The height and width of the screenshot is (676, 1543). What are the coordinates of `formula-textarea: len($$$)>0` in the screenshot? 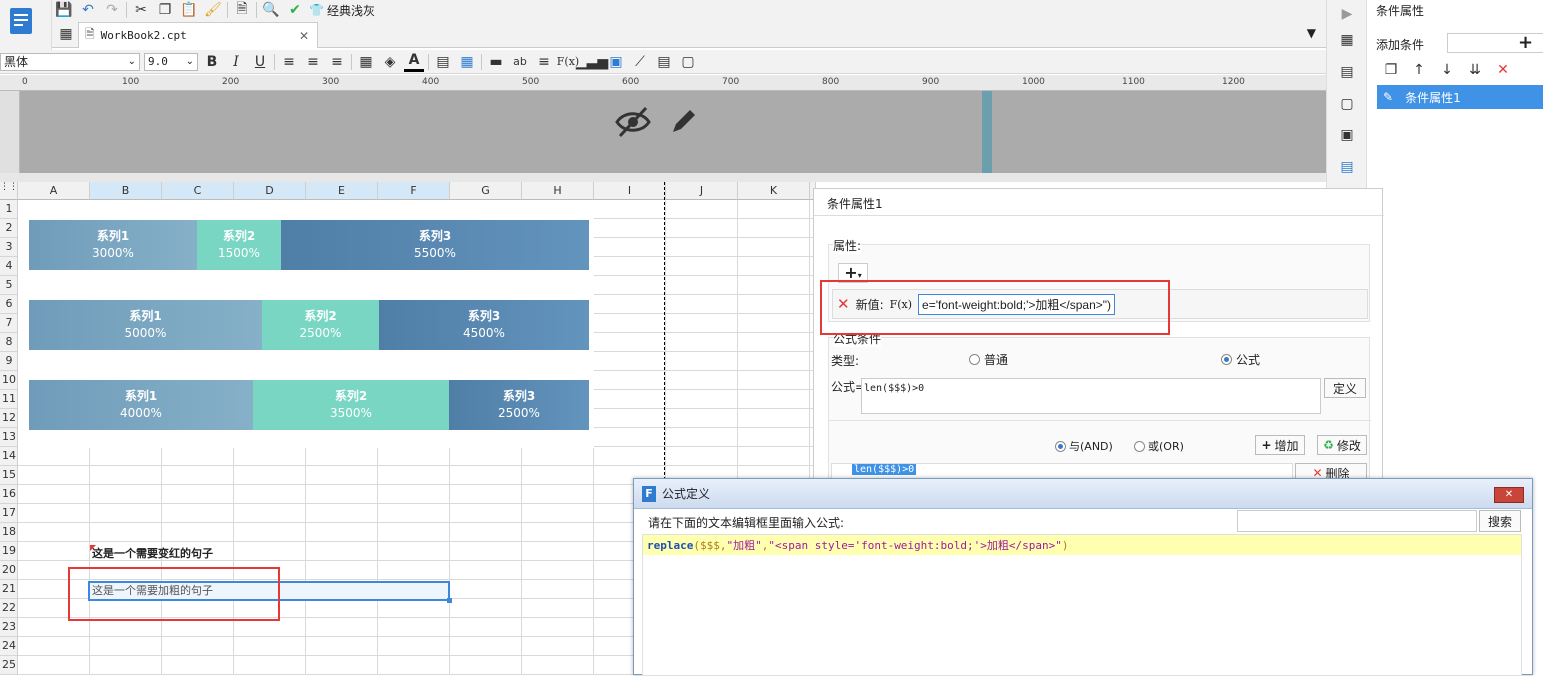 It's located at (1091, 396).